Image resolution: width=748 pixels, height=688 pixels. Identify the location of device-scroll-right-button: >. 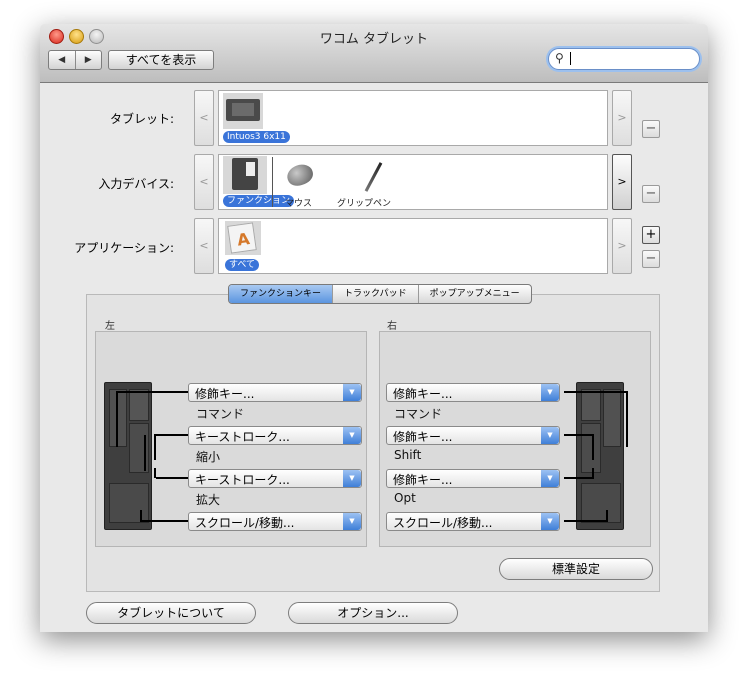
(622, 182).